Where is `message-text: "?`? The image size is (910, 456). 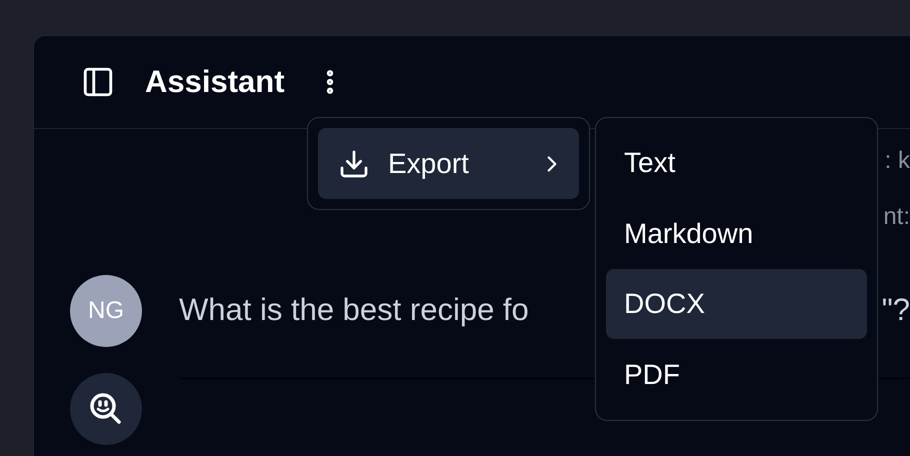 message-text: "? is located at coordinates (896, 310).